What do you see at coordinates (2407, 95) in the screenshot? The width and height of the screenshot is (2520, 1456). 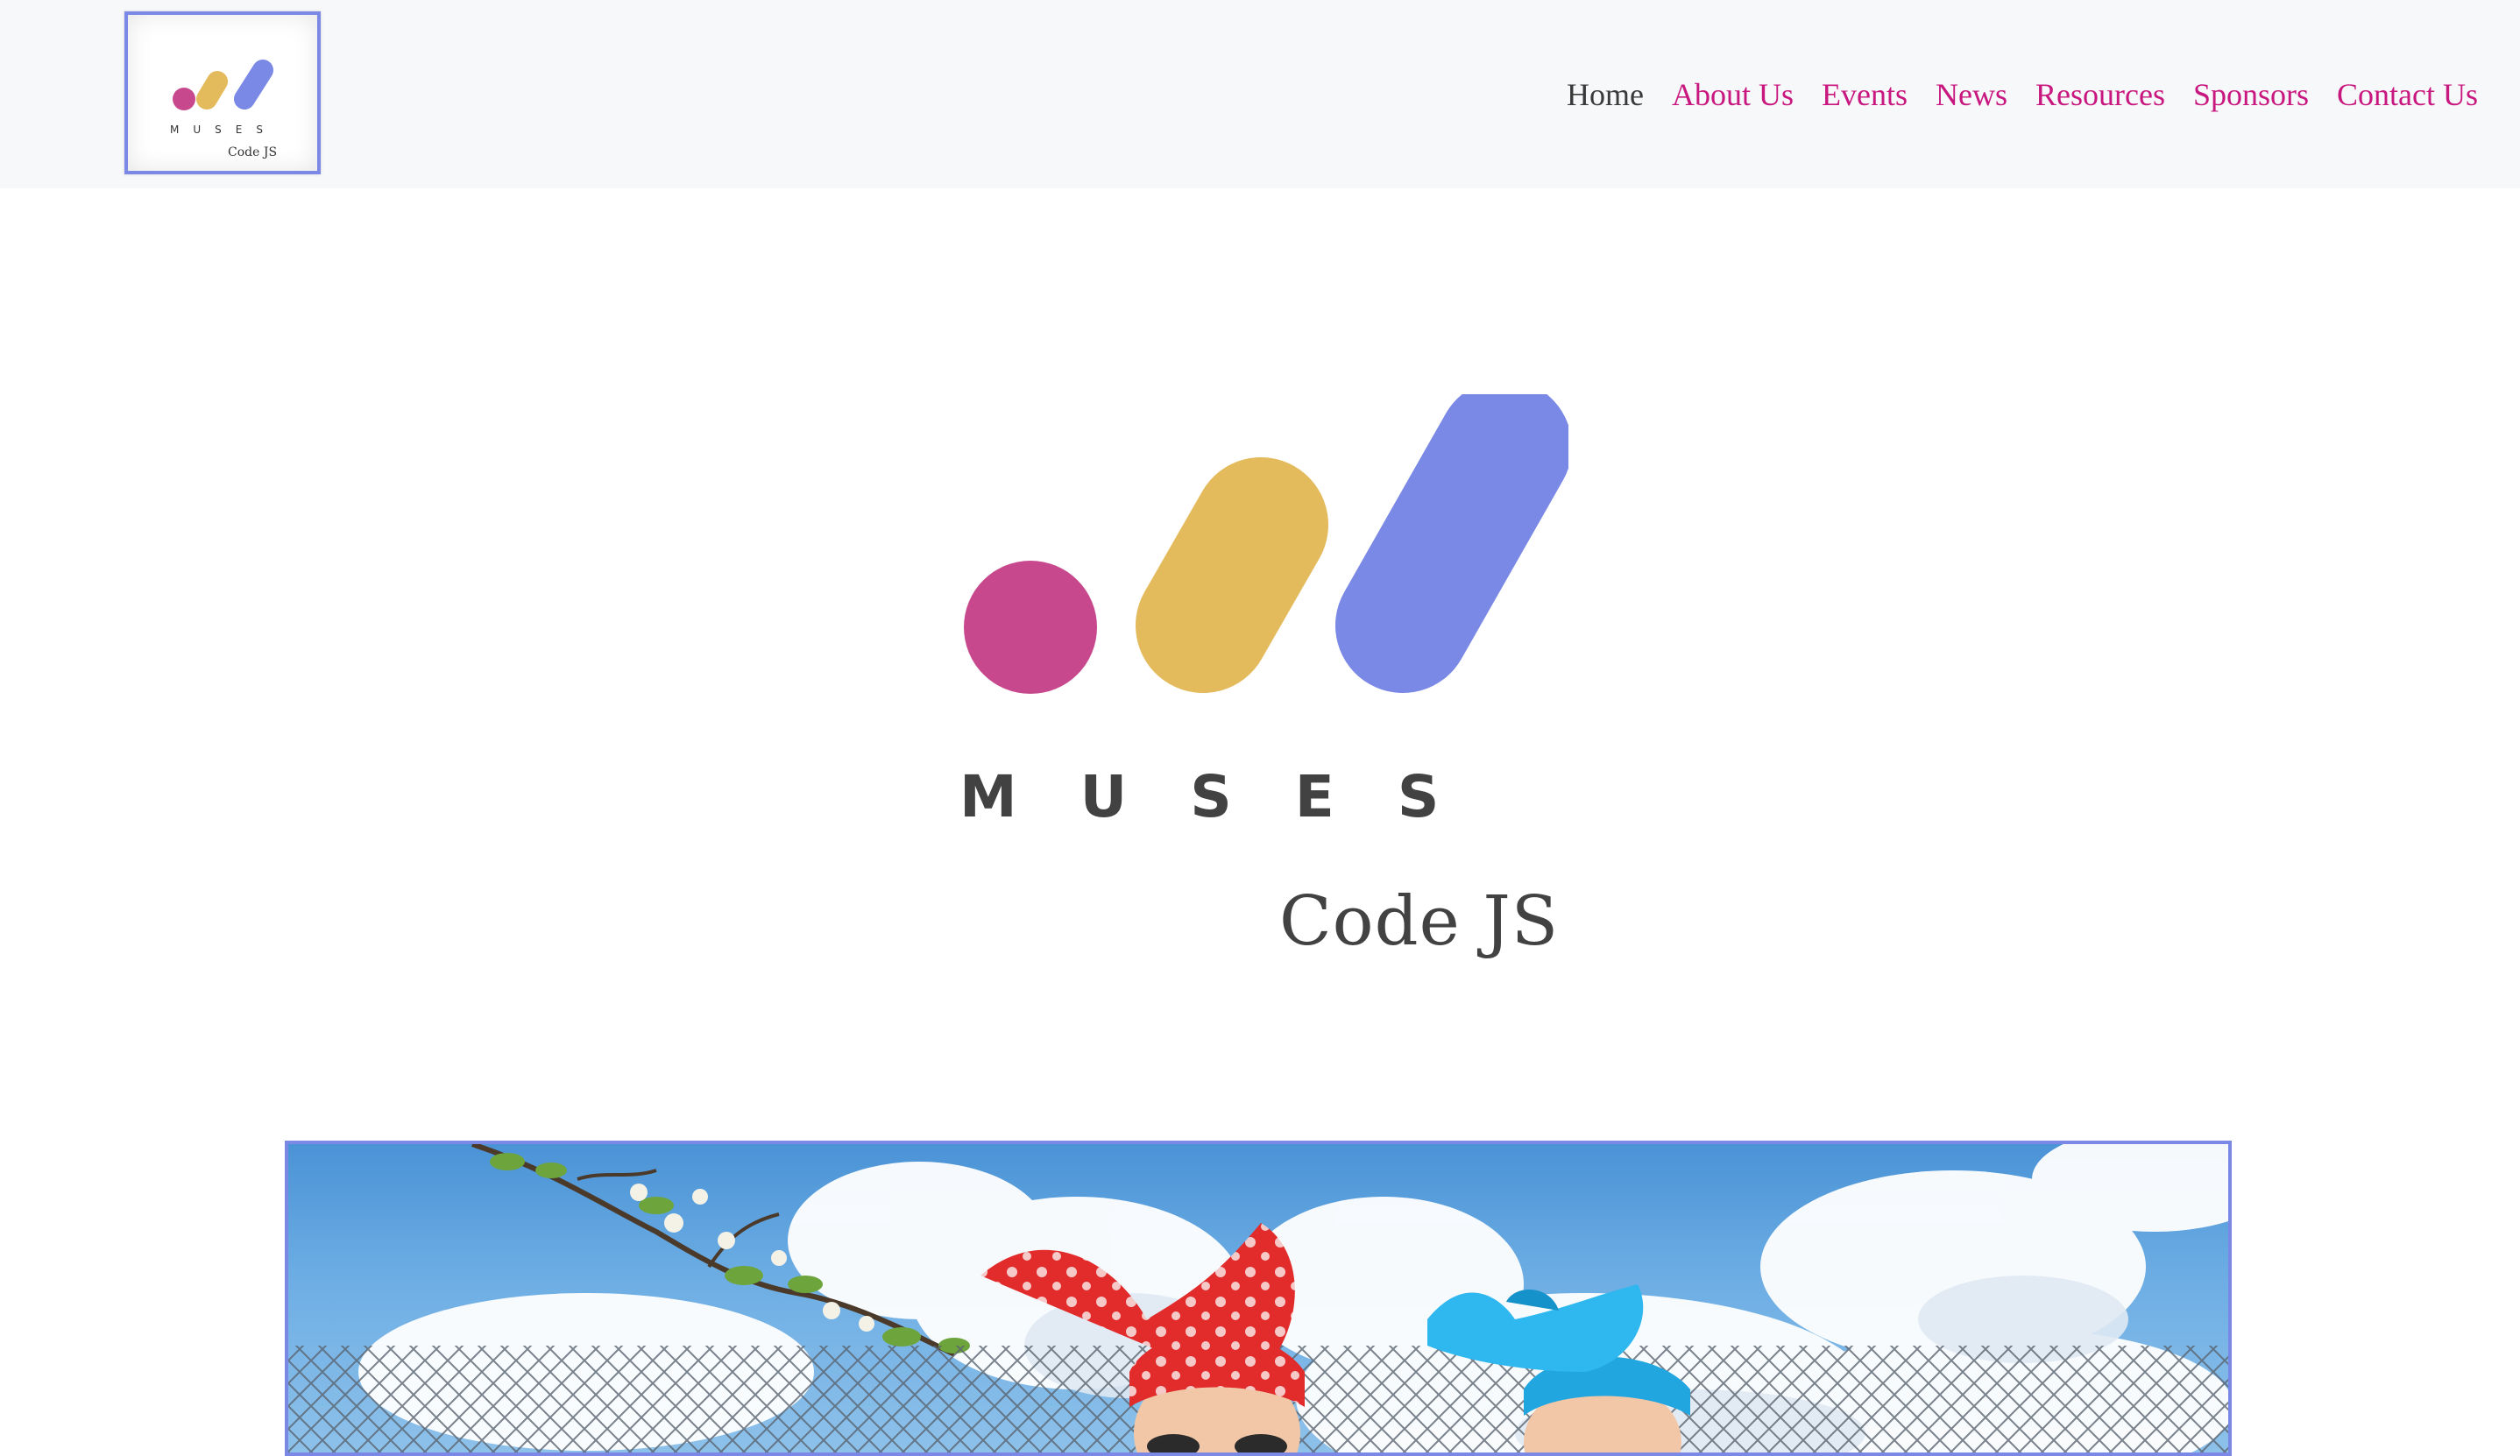 I see `nav-link-contact-us: Contact Us` at bounding box center [2407, 95].